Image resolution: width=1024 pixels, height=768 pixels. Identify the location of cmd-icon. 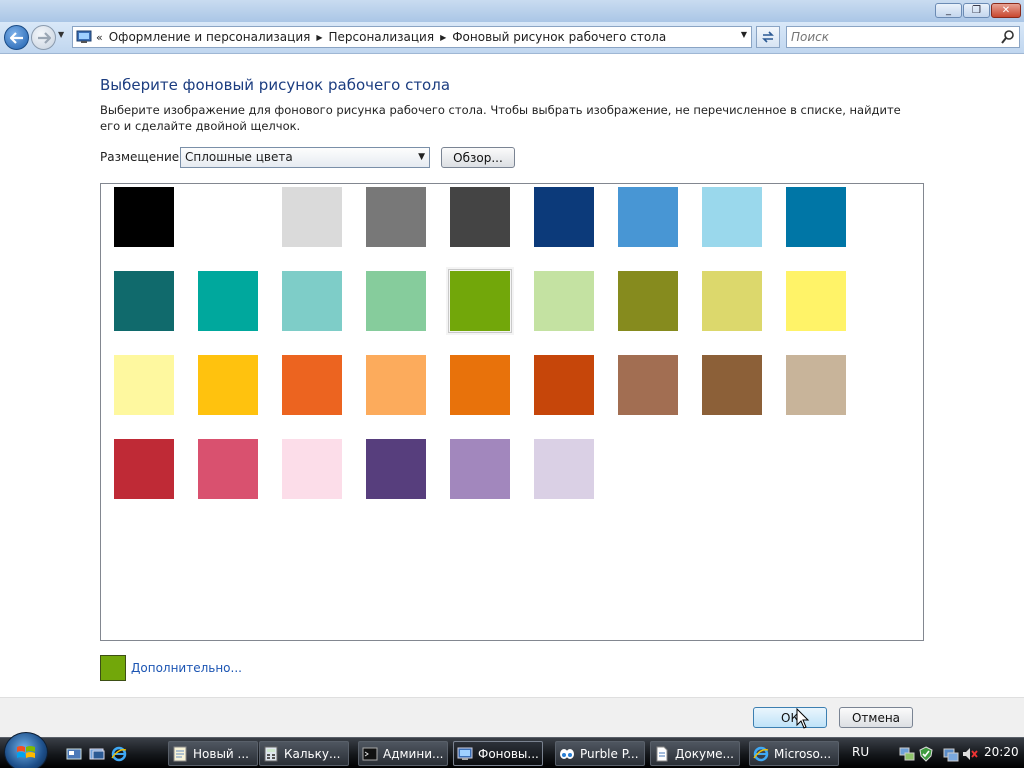
(370, 753).